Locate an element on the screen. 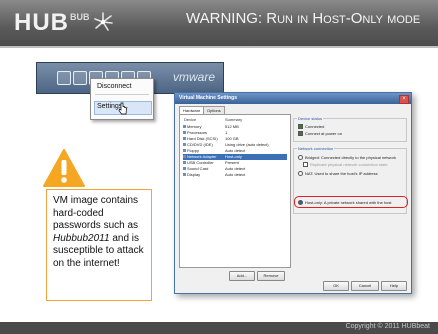 The width and height of the screenshot is (438, 334). device-name: Memory is located at coordinates (194, 126).